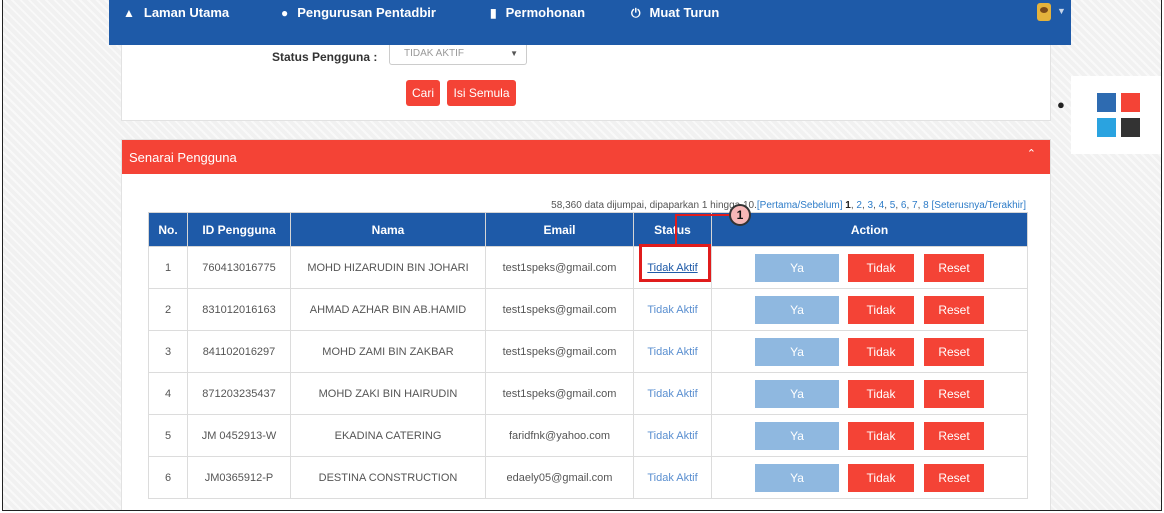  What do you see at coordinates (481, 93) in the screenshot?
I see `reset-search-button: Isi Semula` at bounding box center [481, 93].